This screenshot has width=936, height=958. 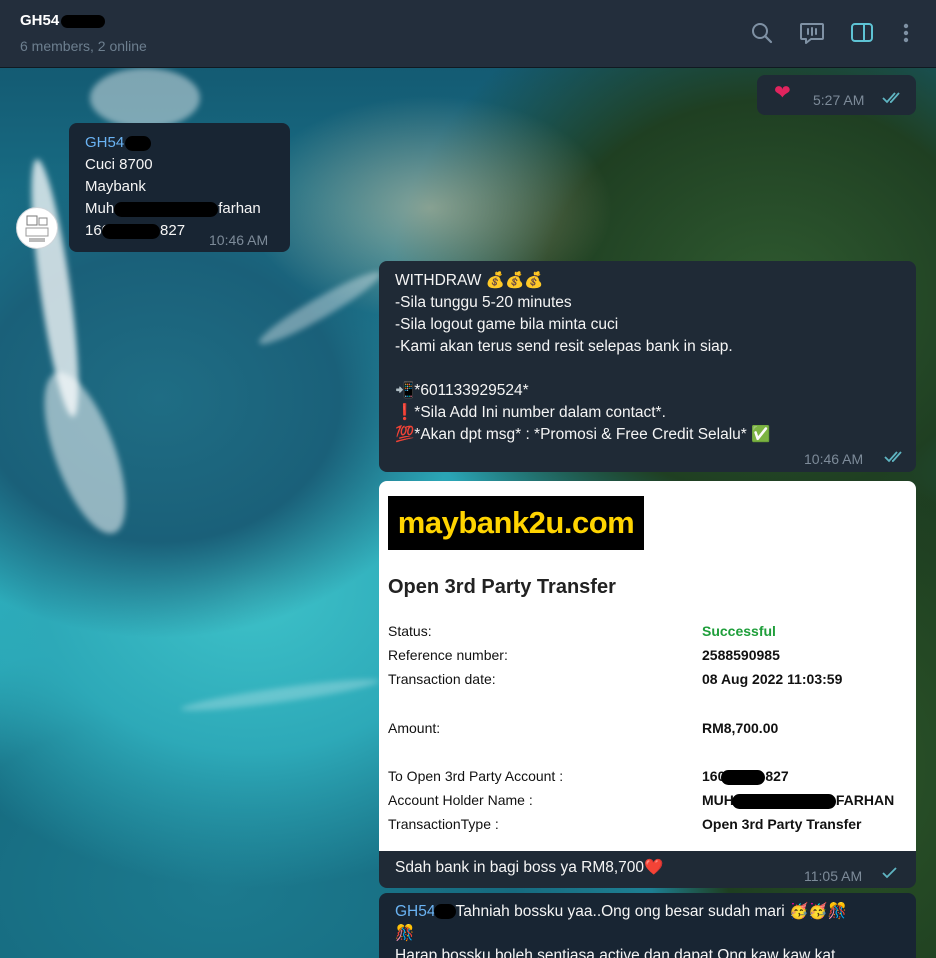 I want to click on sidebar-panel-icon, so click(x=862, y=32).